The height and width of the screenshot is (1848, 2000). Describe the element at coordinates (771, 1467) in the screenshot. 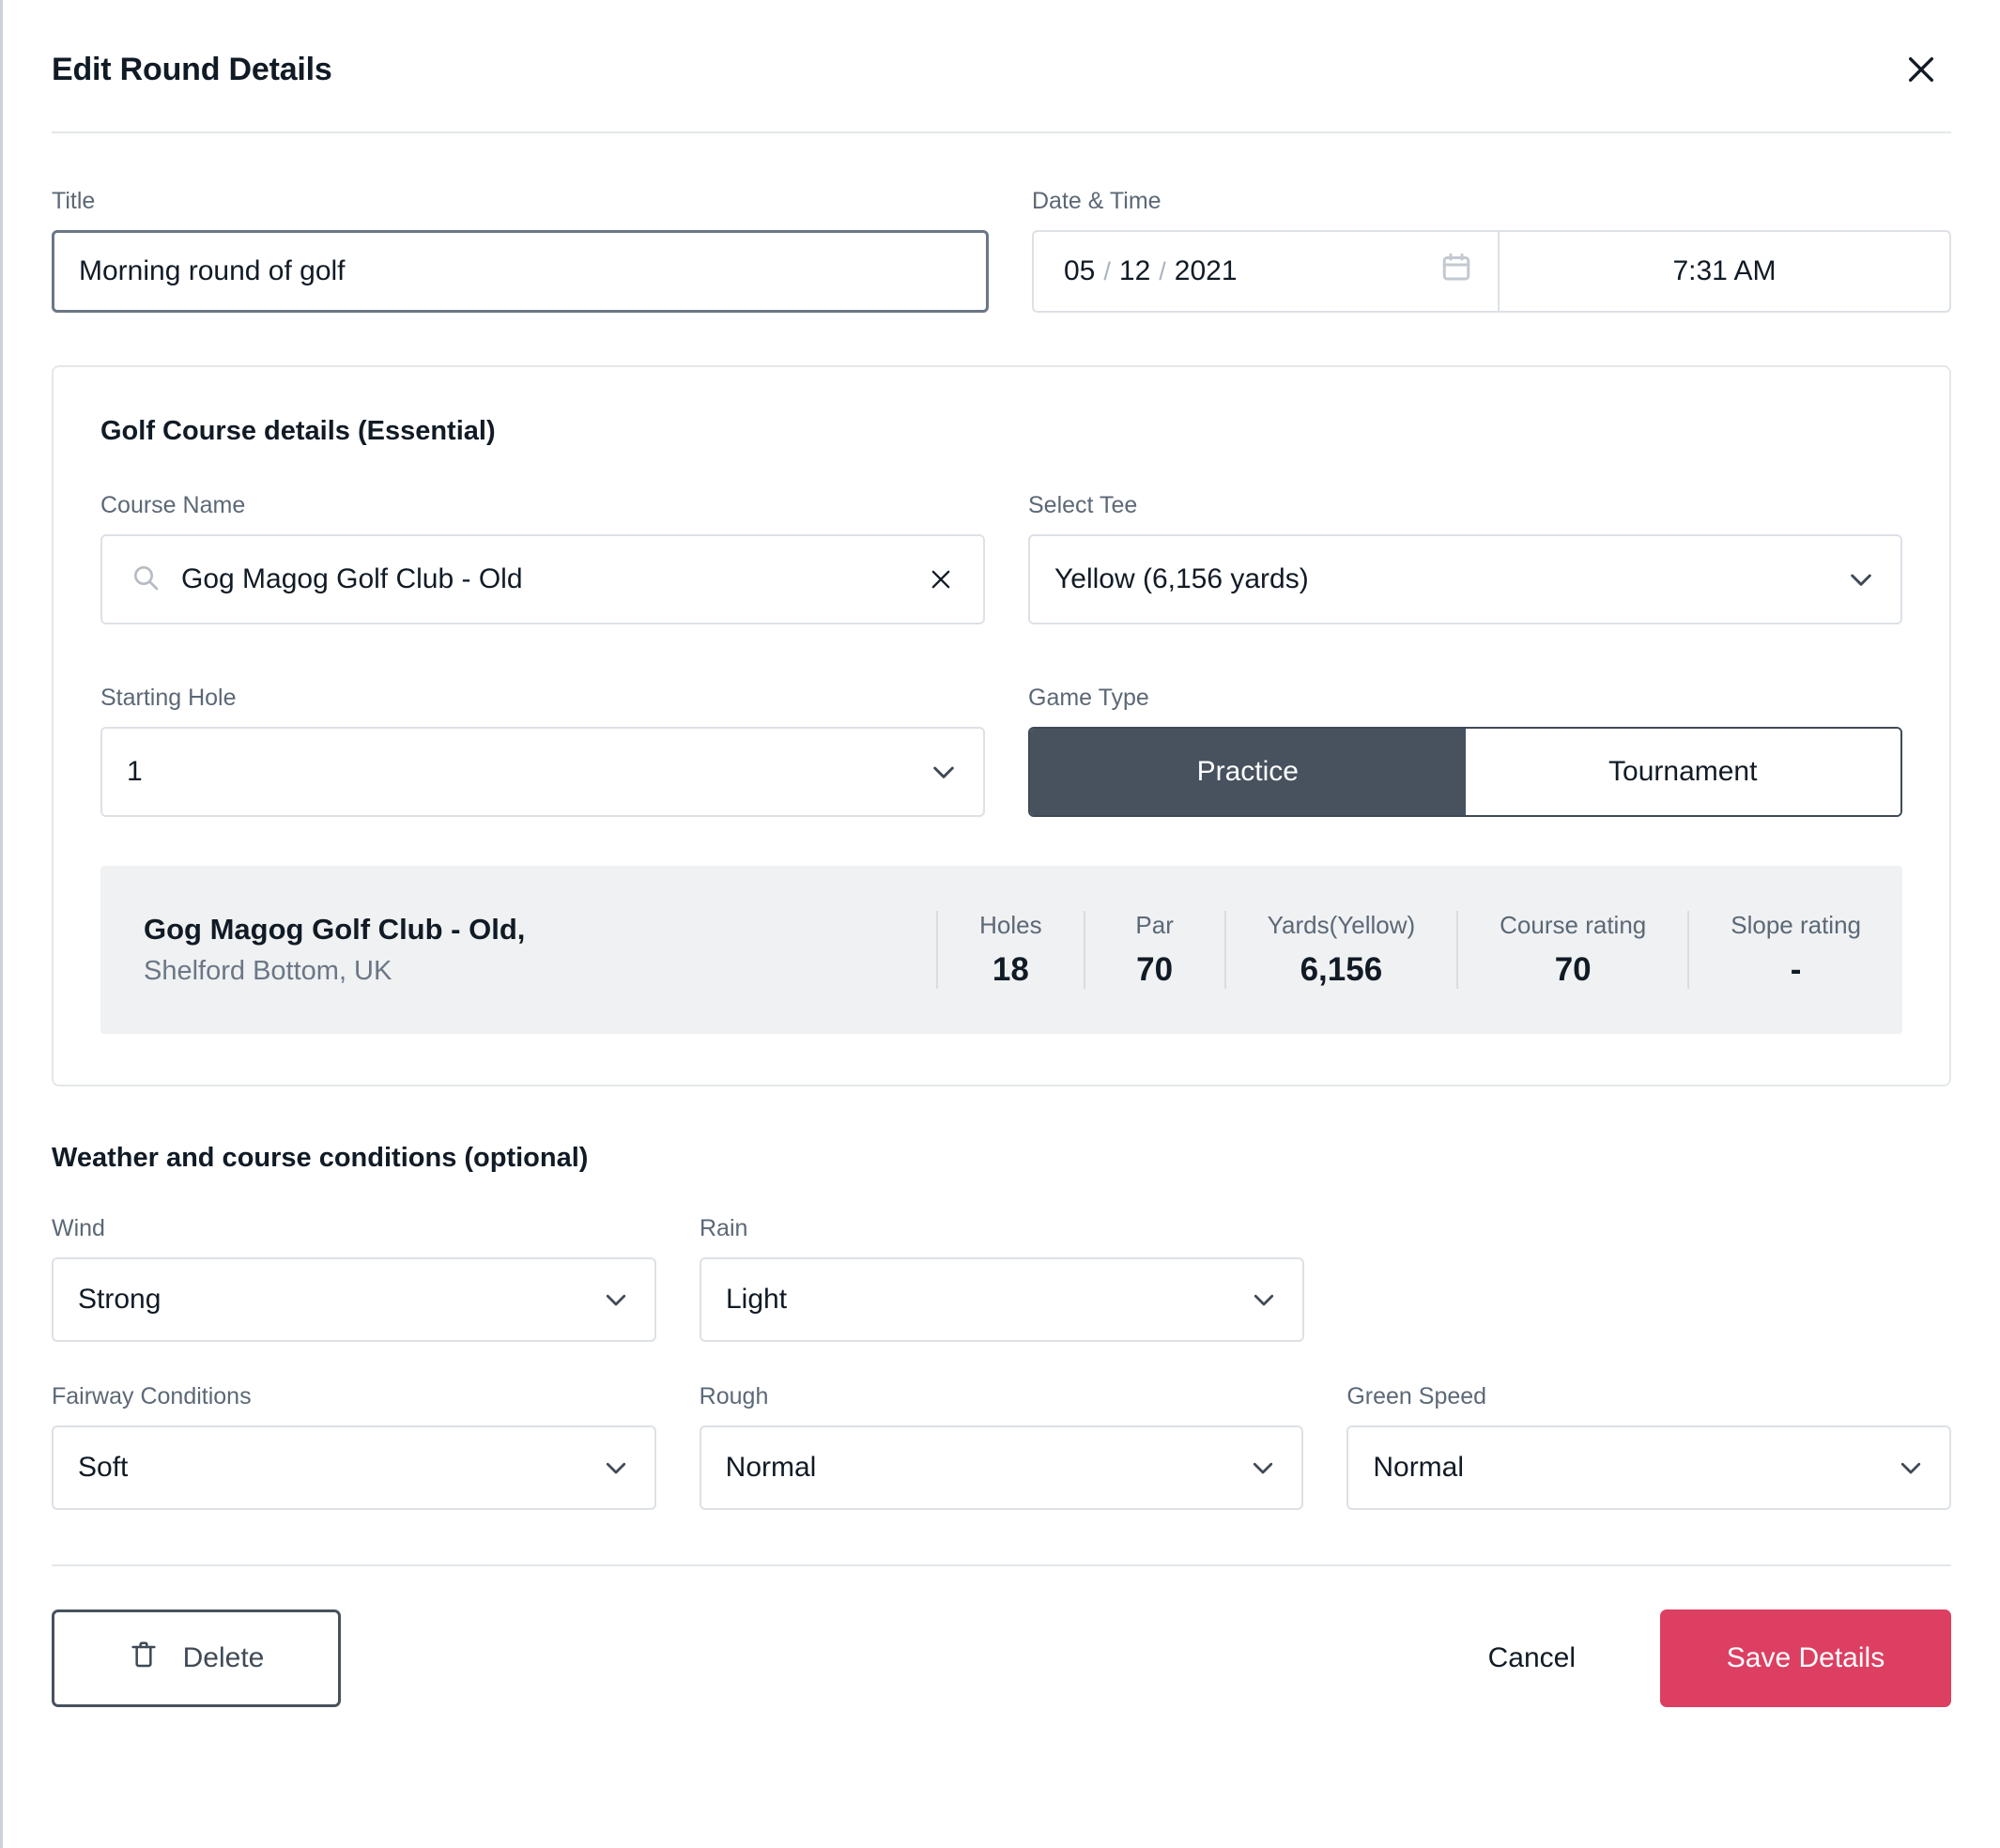

I see `rough-value: Normal` at that location.